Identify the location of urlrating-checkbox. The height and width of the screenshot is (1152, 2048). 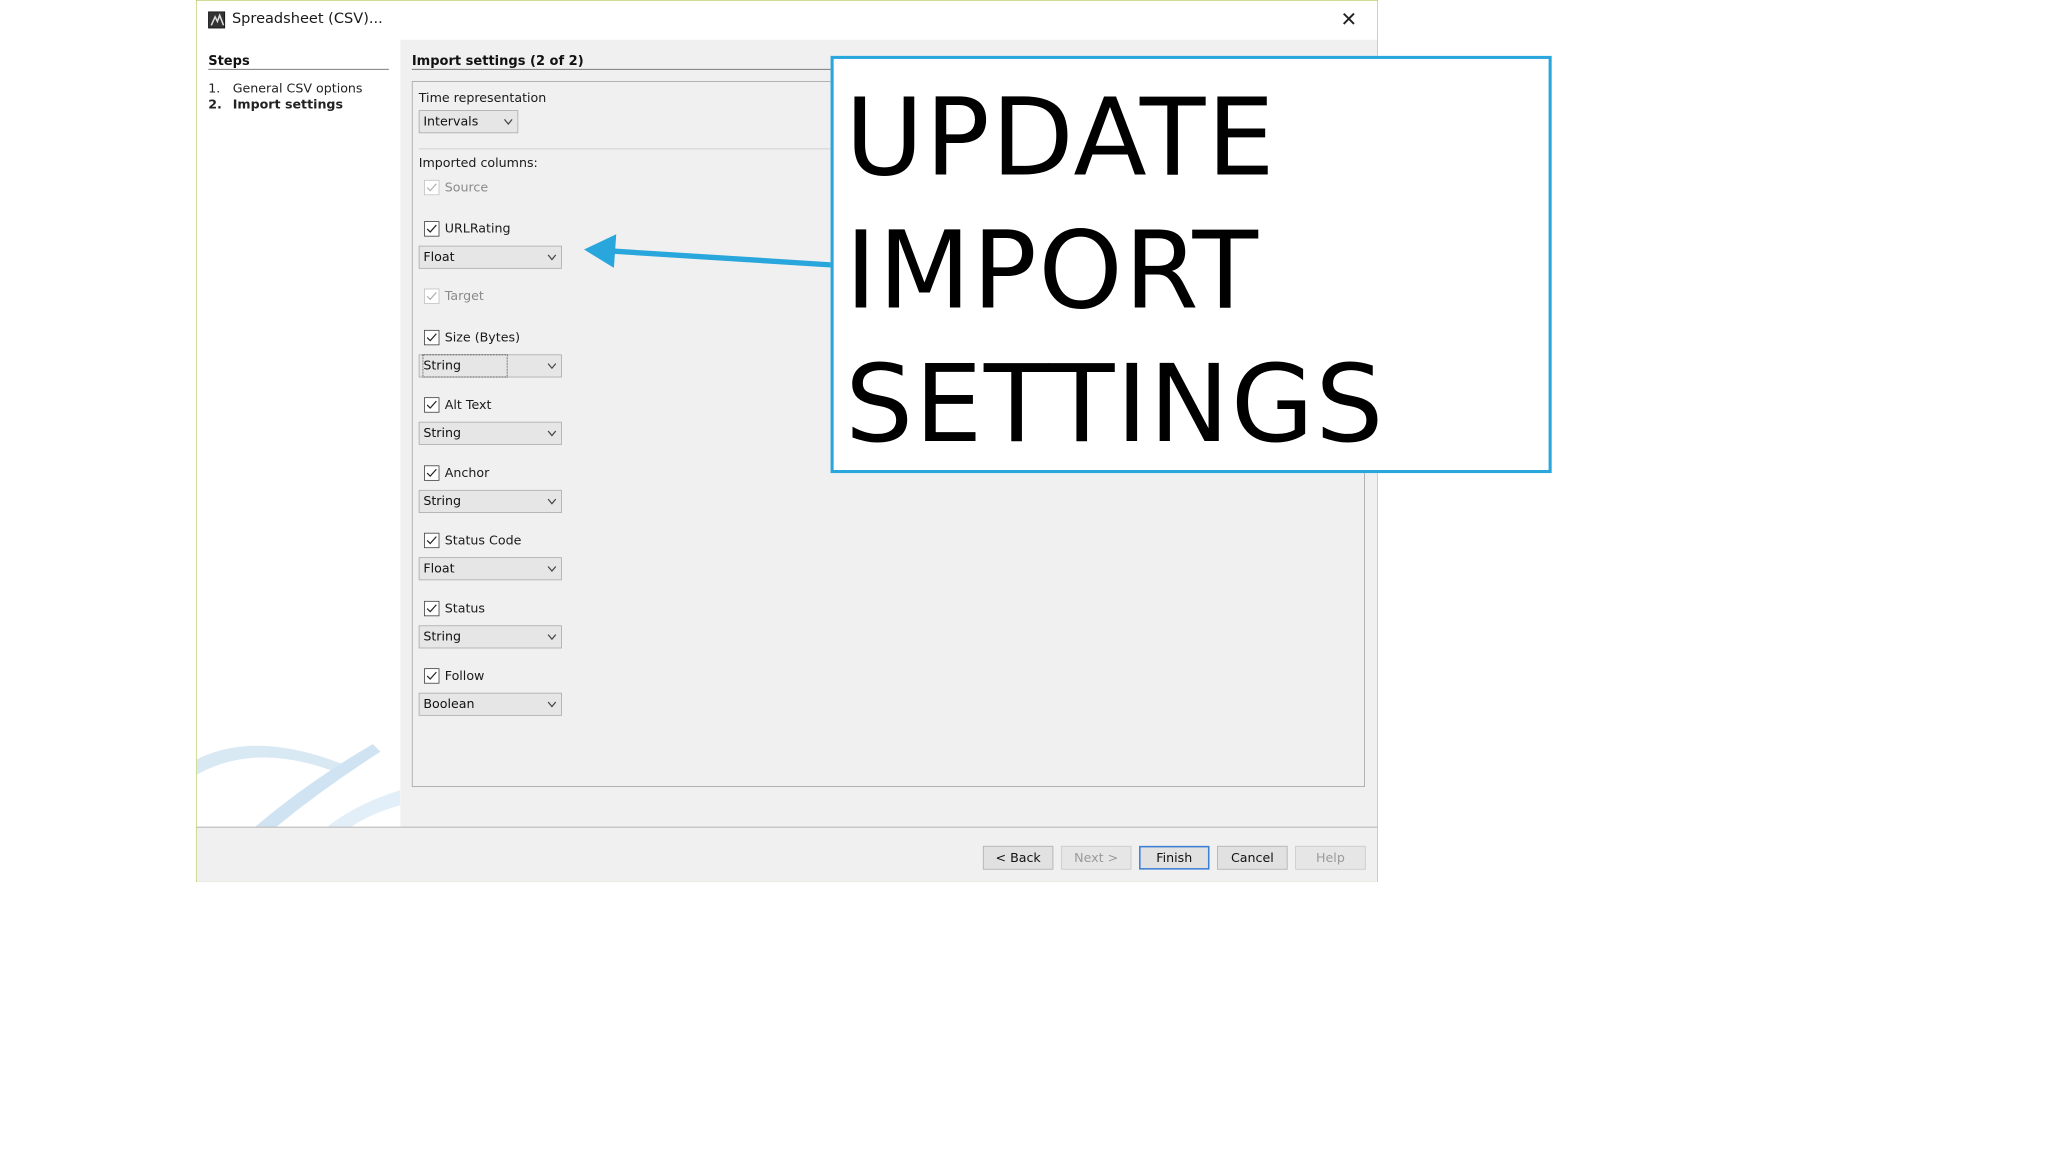
(432, 229).